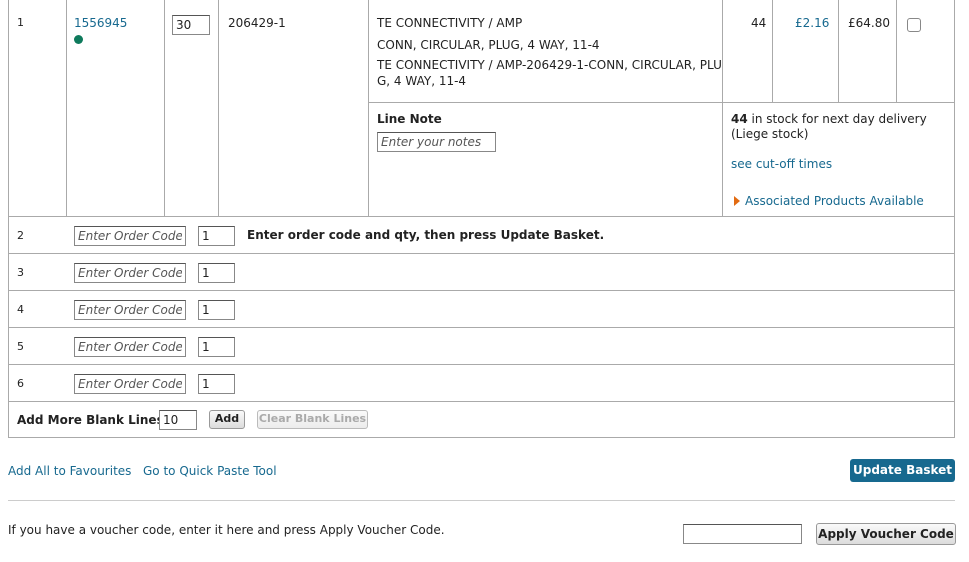 Image resolution: width=969 pixels, height=562 pixels. Describe the element at coordinates (742, 534) in the screenshot. I see `voucher-code-input` at that location.